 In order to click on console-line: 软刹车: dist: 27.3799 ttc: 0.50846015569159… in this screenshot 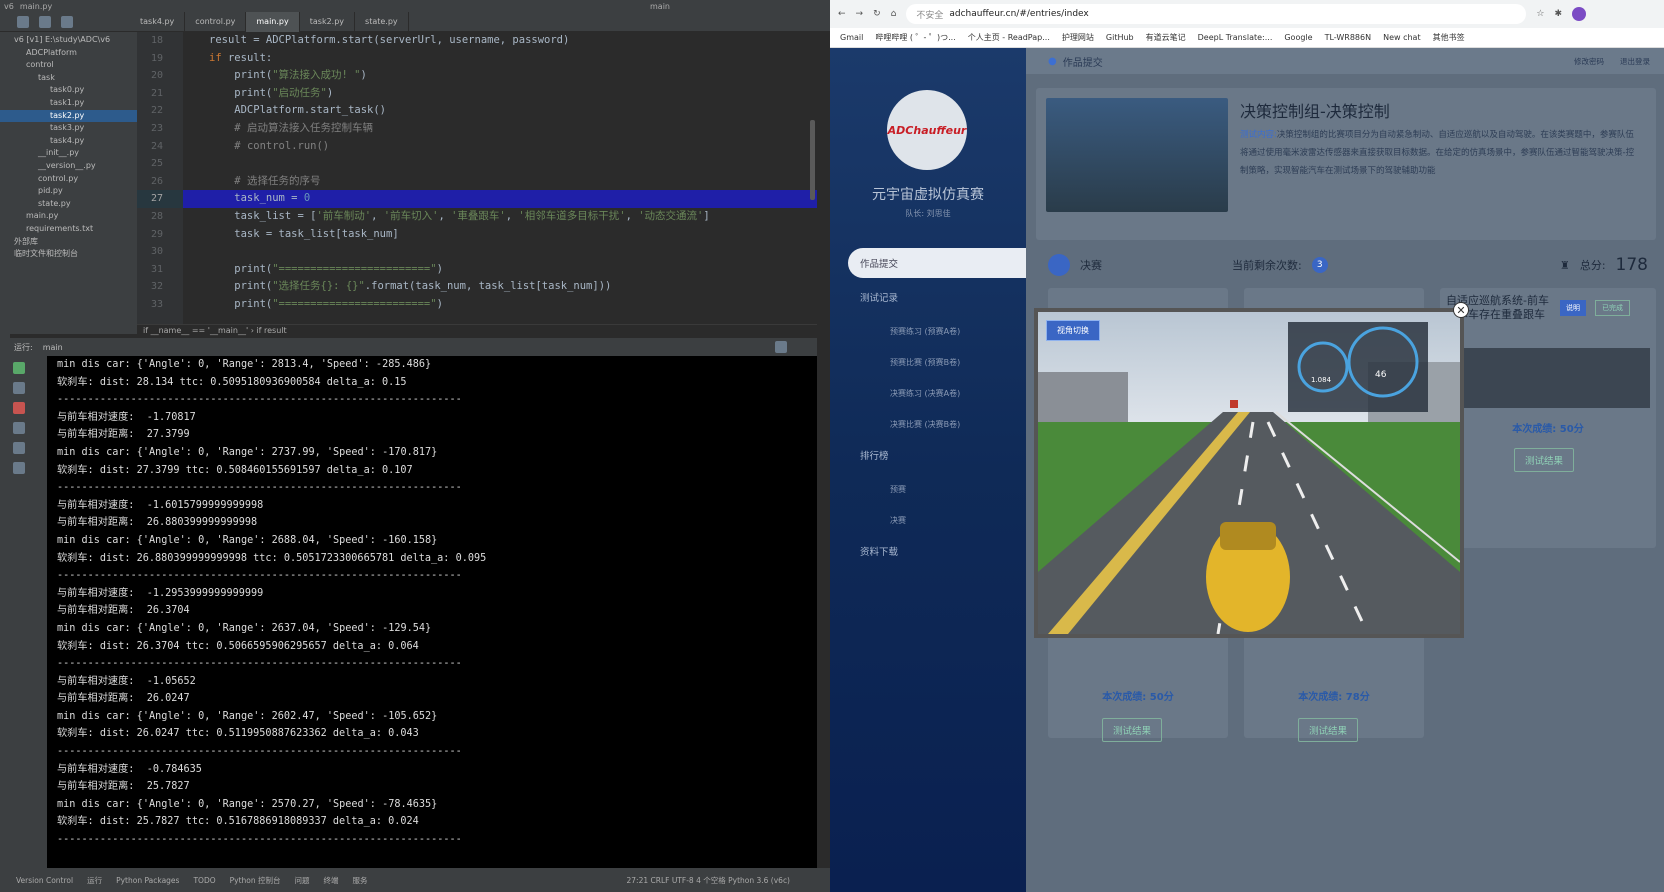, I will do `click(235, 470)`.